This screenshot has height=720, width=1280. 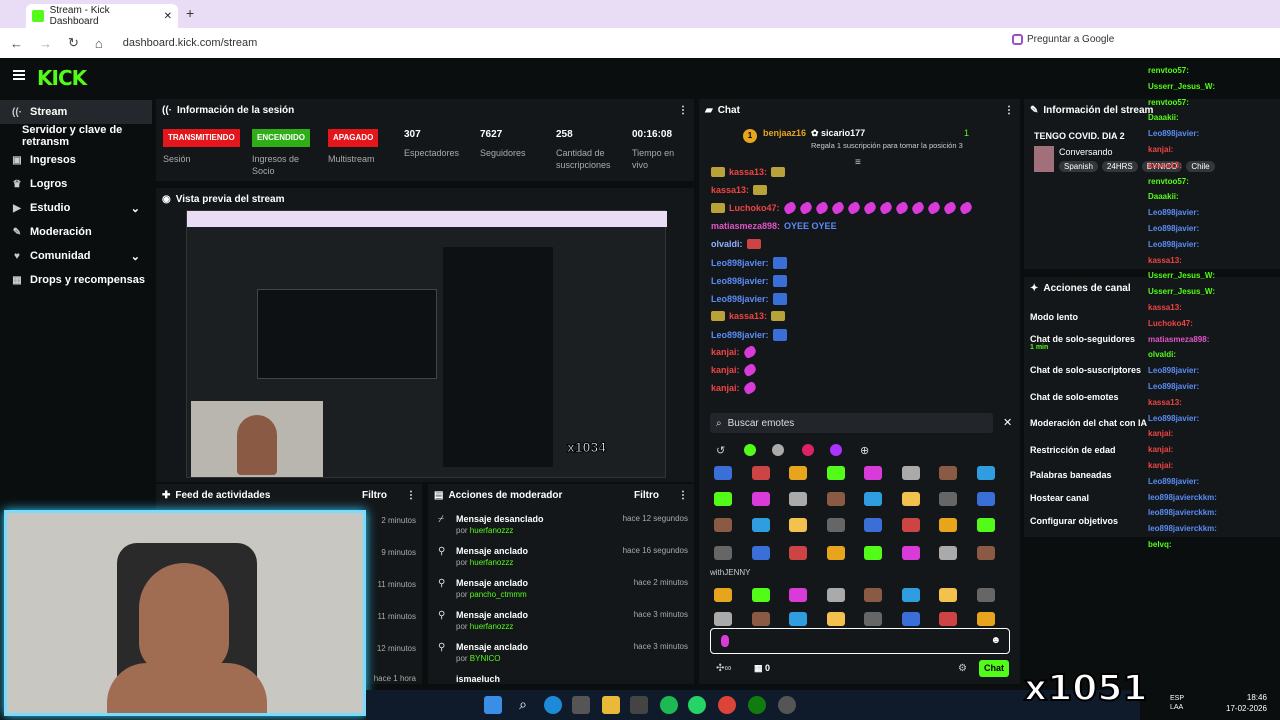 I want to click on forward-icon: →, so click(x=45, y=43).